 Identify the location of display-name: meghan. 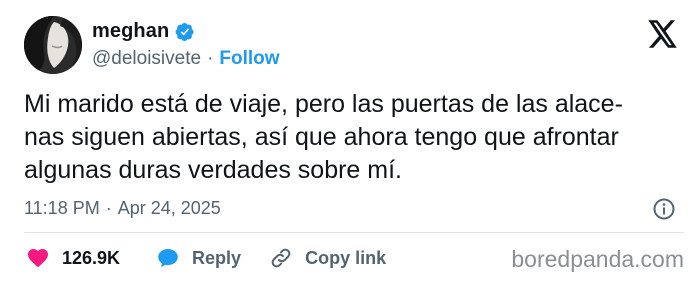
(130, 31).